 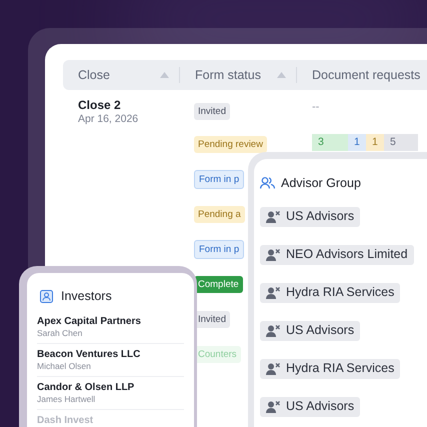 I want to click on column-header: Form status, so click(x=228, y=75).